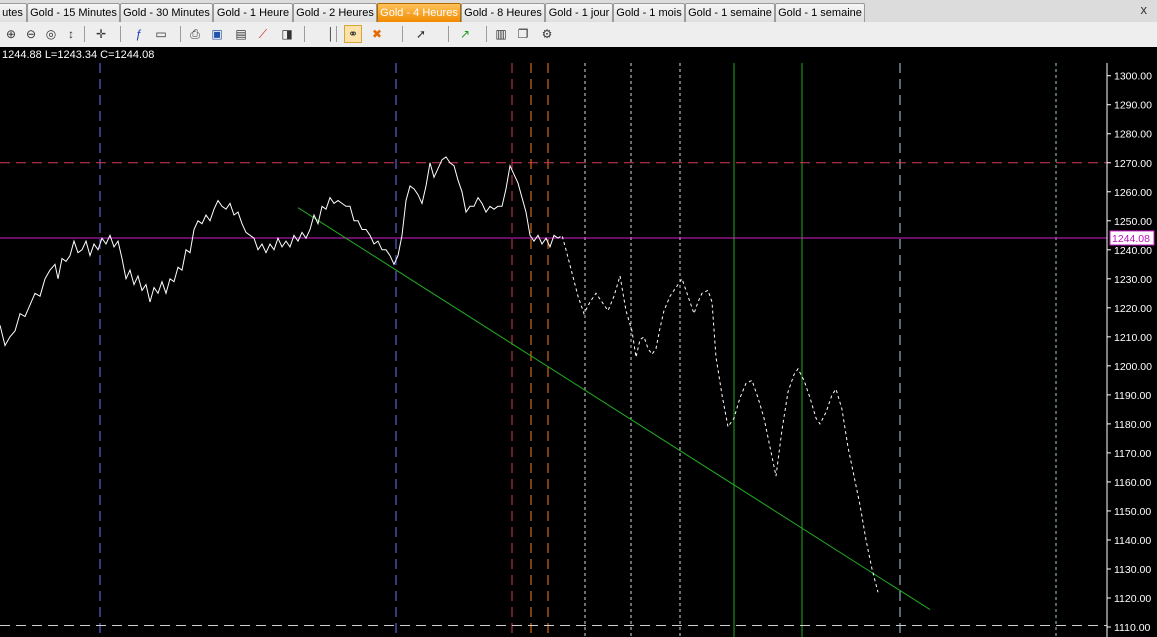 This screenshot has width=1157, height=637. I want to click on last-price-label: 1244.08, so click(1131, 239).